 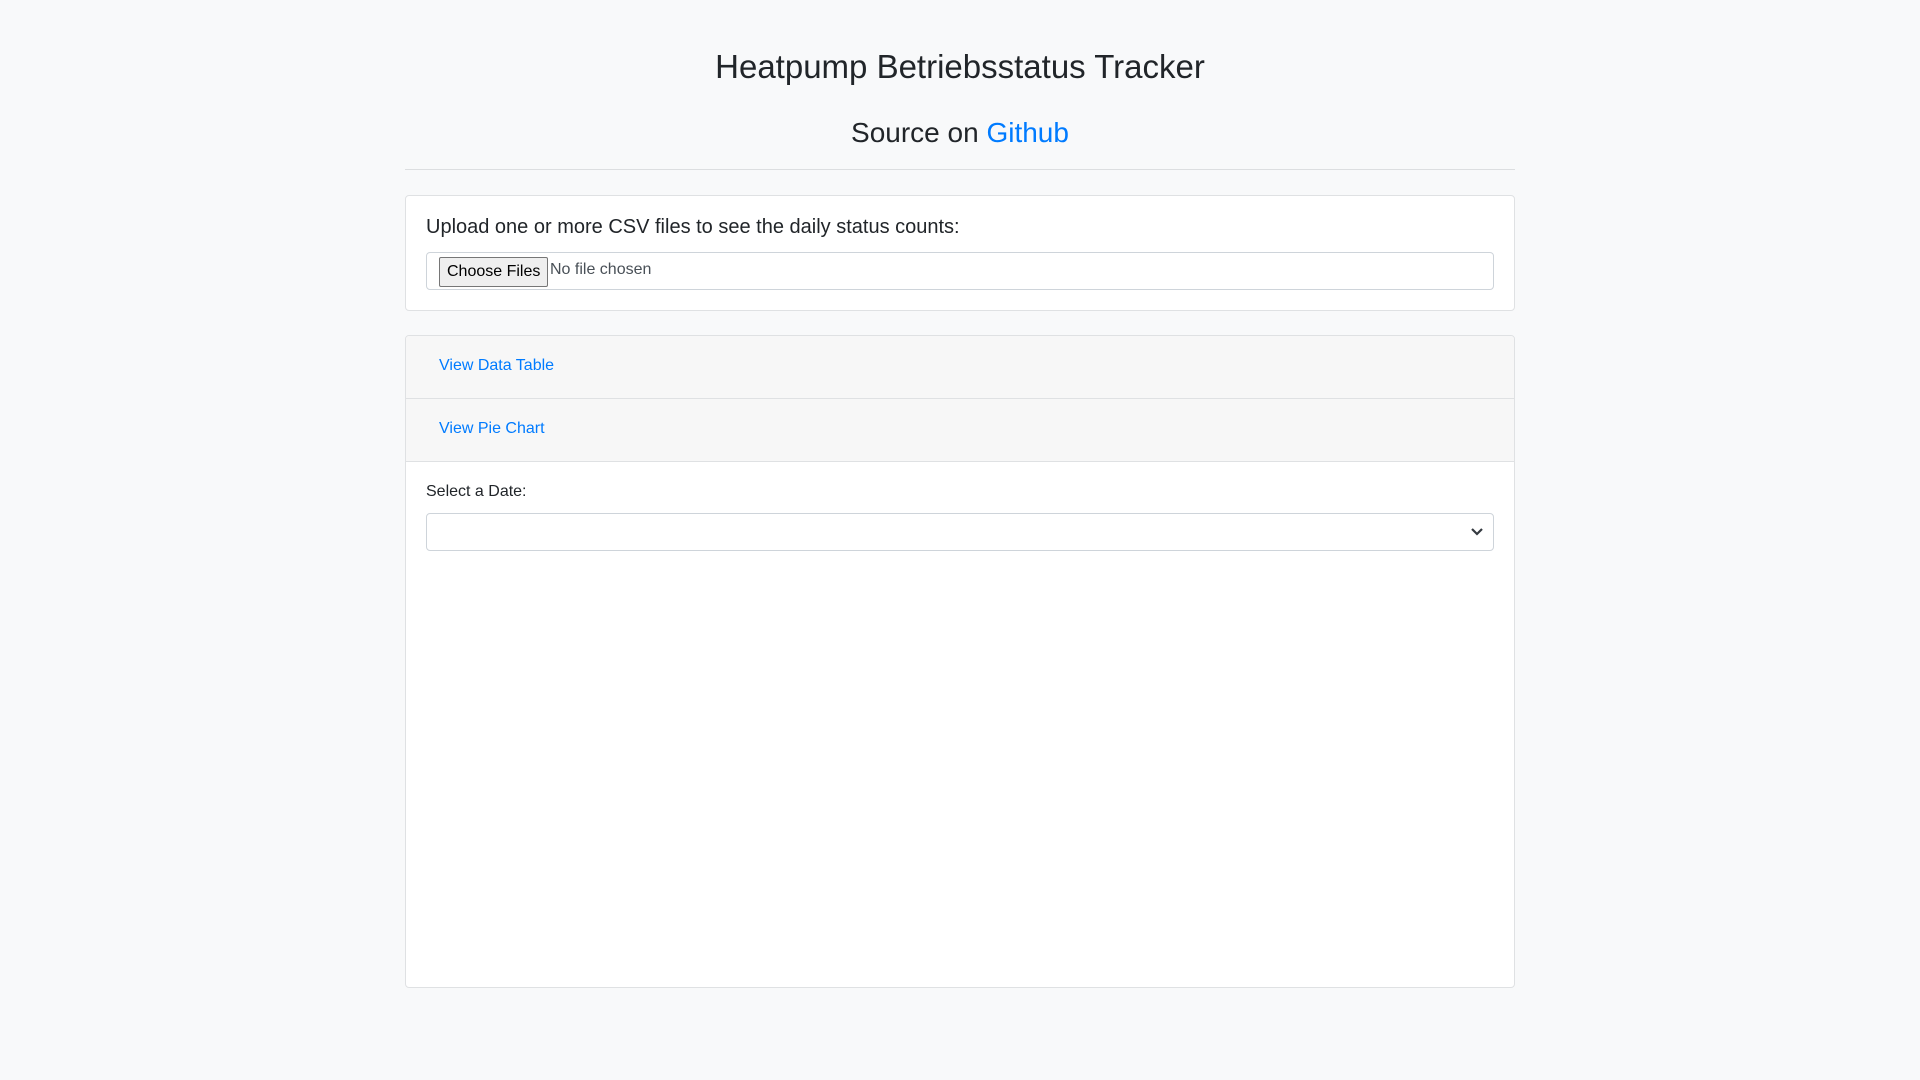 What do you see at coordinates (476, 491) in the screenshot?
I see `date-select-label: Select a Date:` at bounding box center [476, 491].